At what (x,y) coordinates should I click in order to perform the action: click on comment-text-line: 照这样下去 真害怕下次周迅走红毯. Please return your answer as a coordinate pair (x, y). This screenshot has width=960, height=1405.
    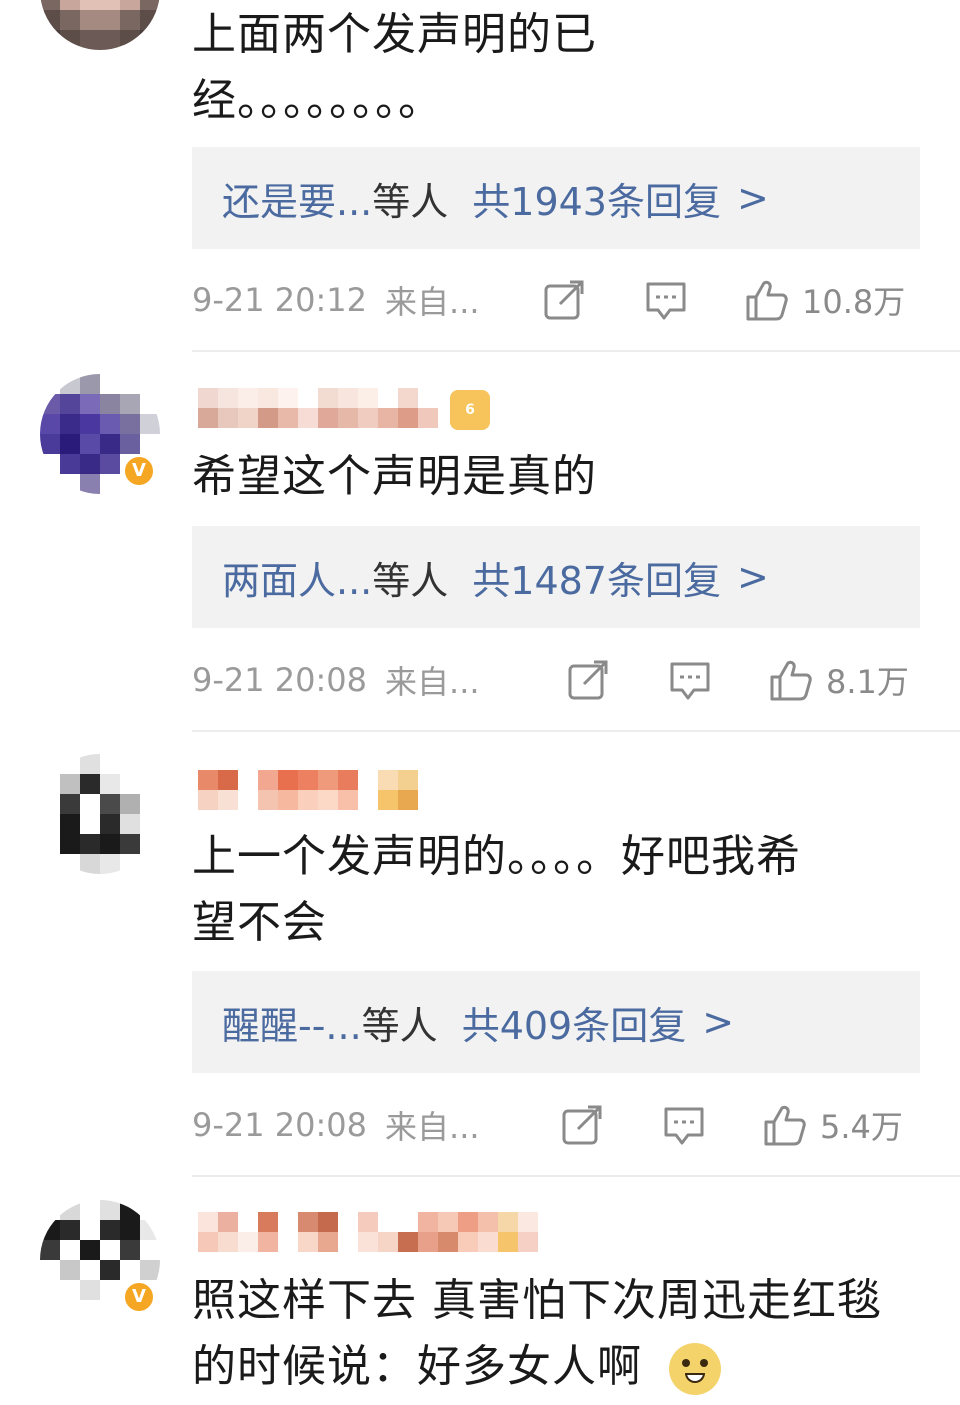
    Looking at the image, I should click on (537, 1300).